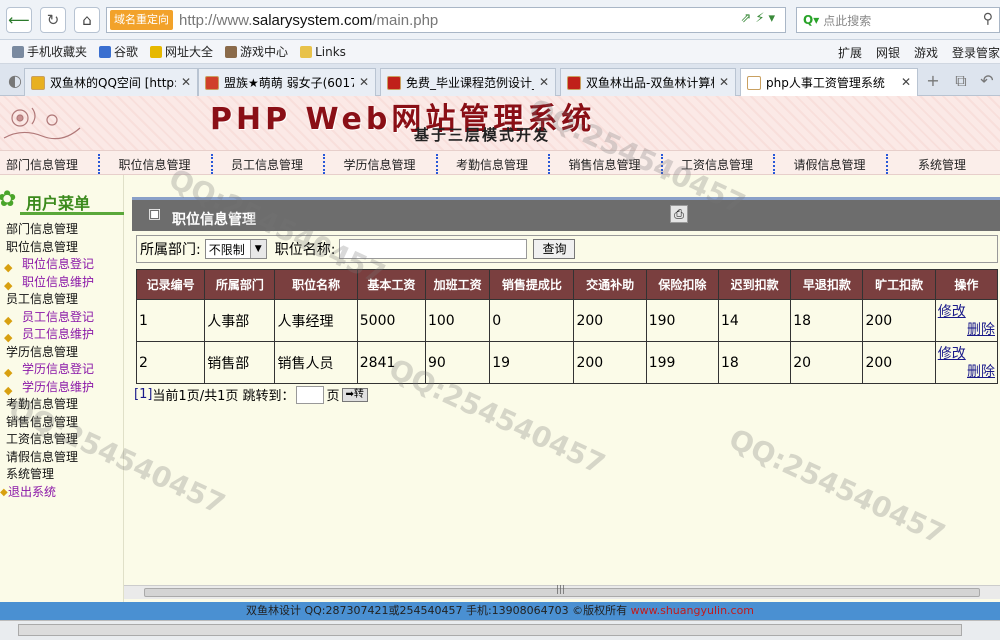  What do you see at coordinates (899, 284) in the screenshot?
I see `column-header: 旷工扣款` at bounding box center [899, 284].